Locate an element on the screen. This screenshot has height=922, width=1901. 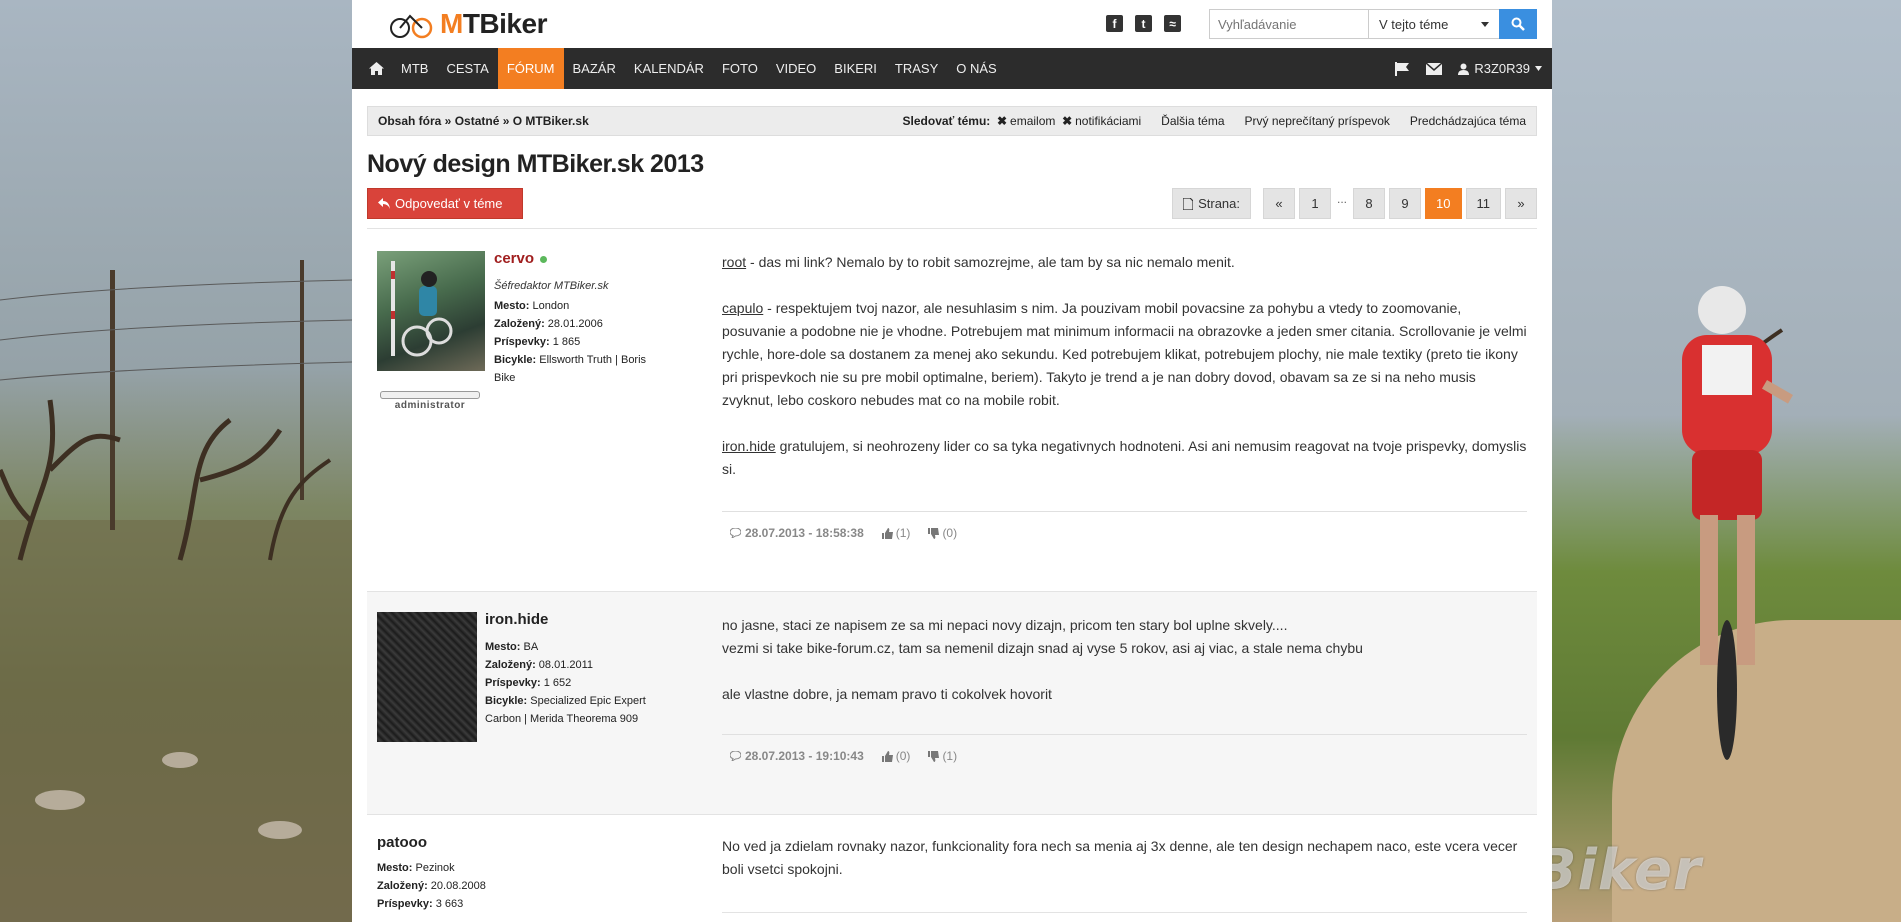
reply-icon is located at coordinates (384, 203).